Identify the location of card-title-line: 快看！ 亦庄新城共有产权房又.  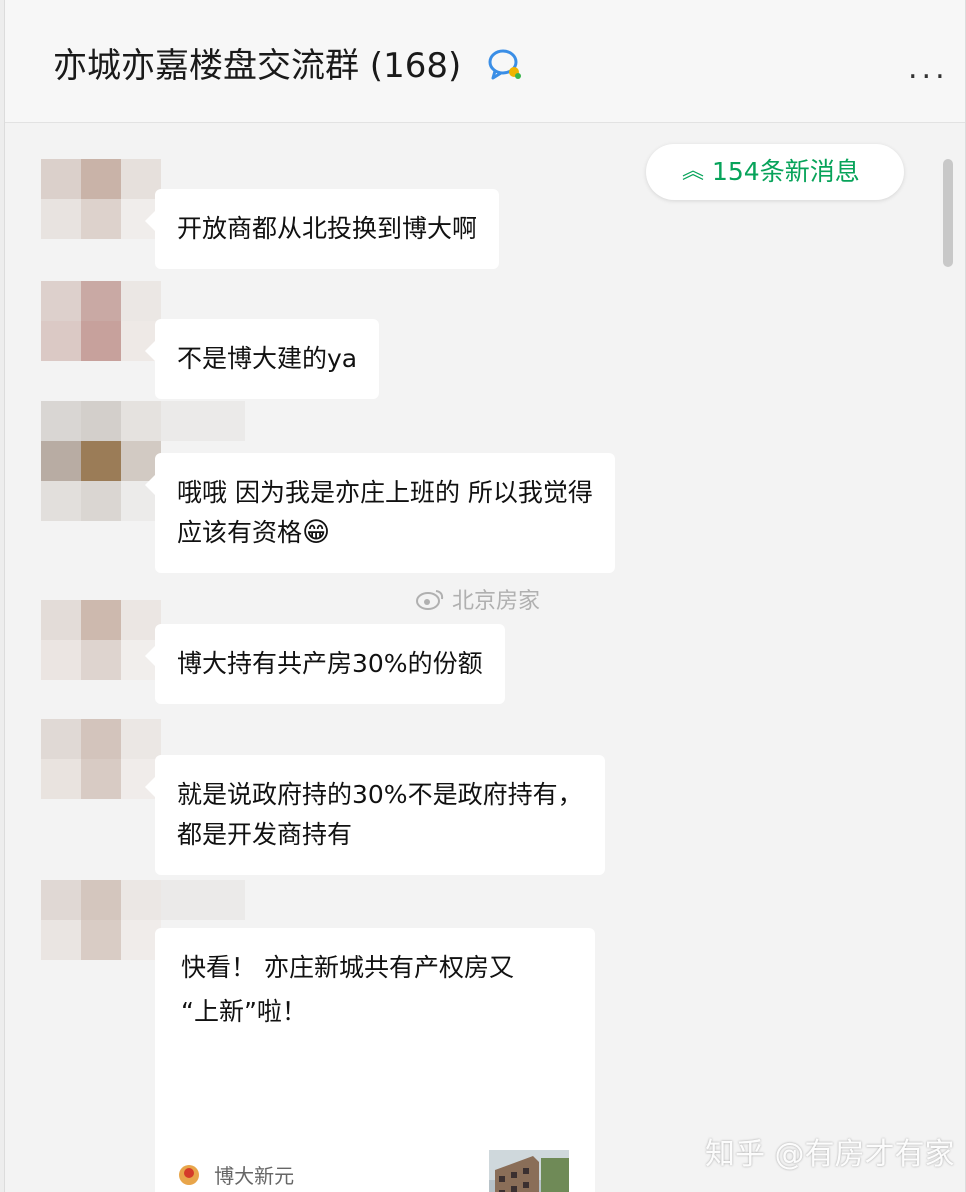
(347, 967).